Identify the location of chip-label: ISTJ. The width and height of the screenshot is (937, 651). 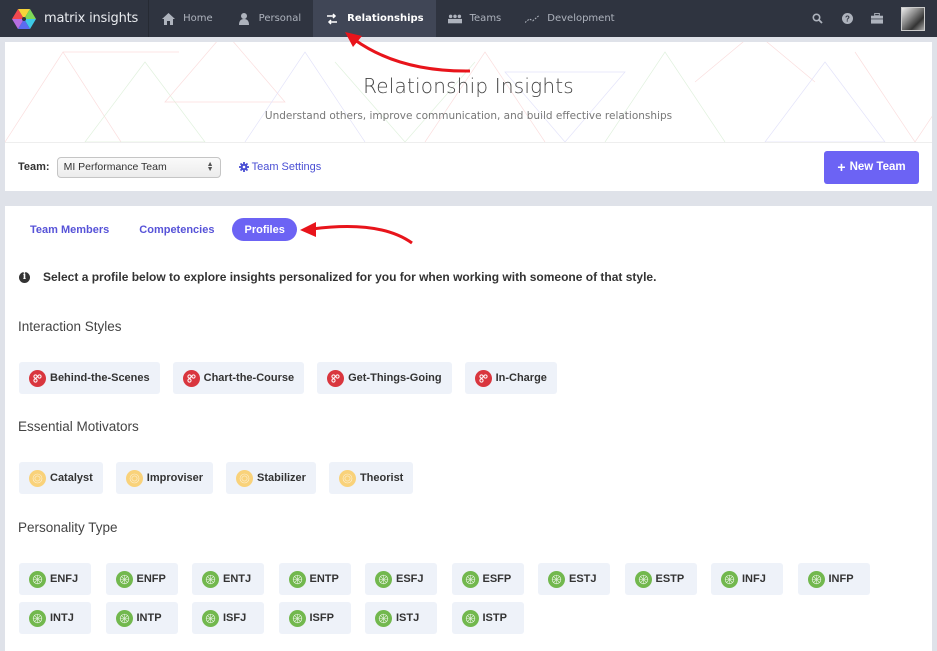
(408, 618).